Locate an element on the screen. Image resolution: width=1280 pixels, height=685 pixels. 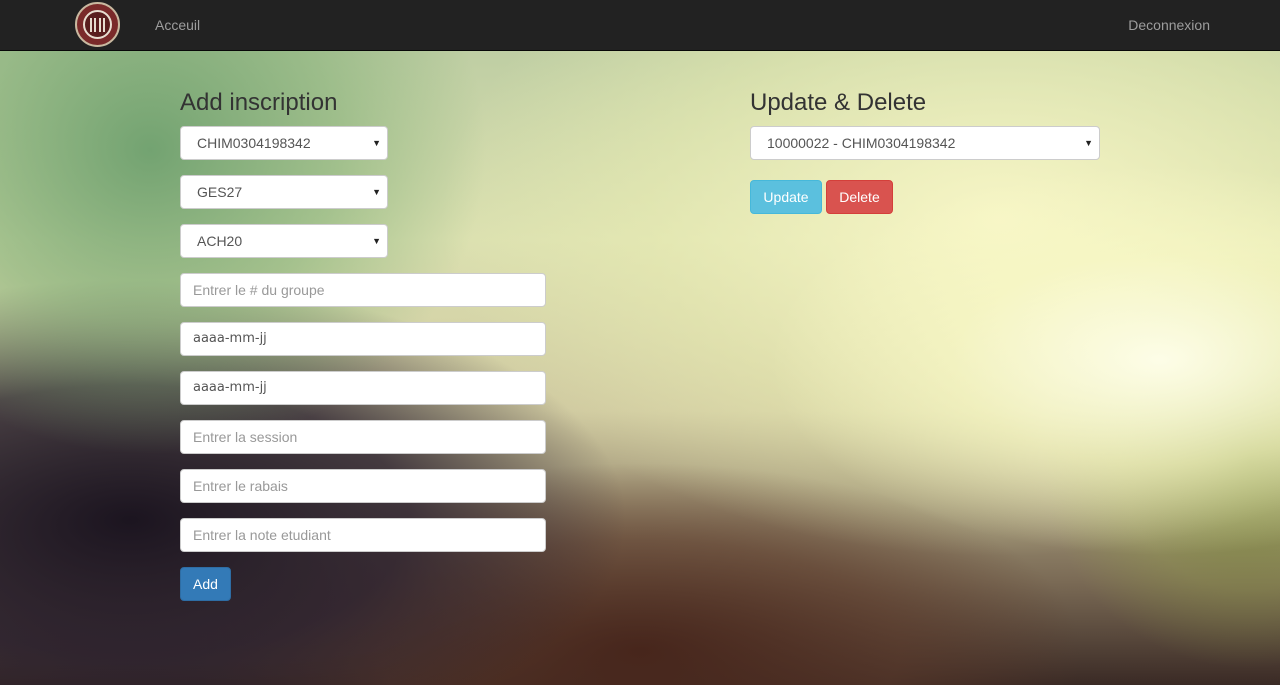
teacher-select-value: ACH20 is located at coordinates (220, 241).